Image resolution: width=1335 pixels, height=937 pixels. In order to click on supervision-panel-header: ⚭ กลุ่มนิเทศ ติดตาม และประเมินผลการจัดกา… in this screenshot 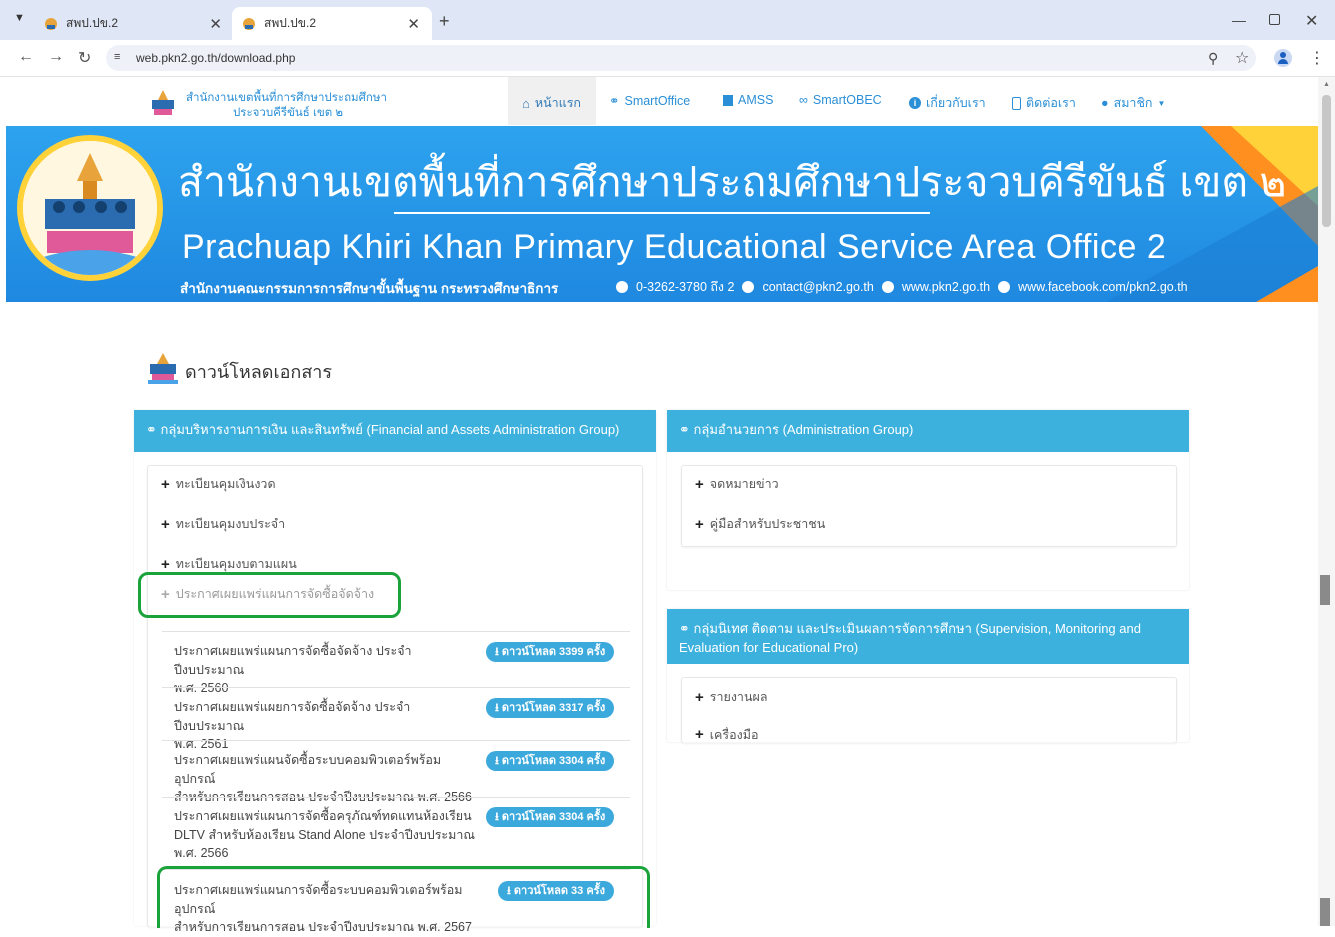, I will do `click(928, 636)`.